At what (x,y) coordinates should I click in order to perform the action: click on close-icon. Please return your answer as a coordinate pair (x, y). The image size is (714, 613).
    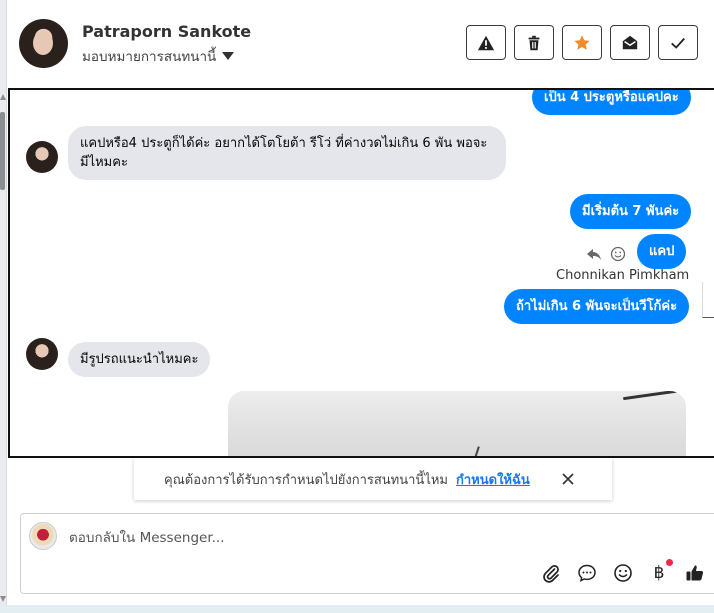
    Looking at the image, I should click on (568, 479).